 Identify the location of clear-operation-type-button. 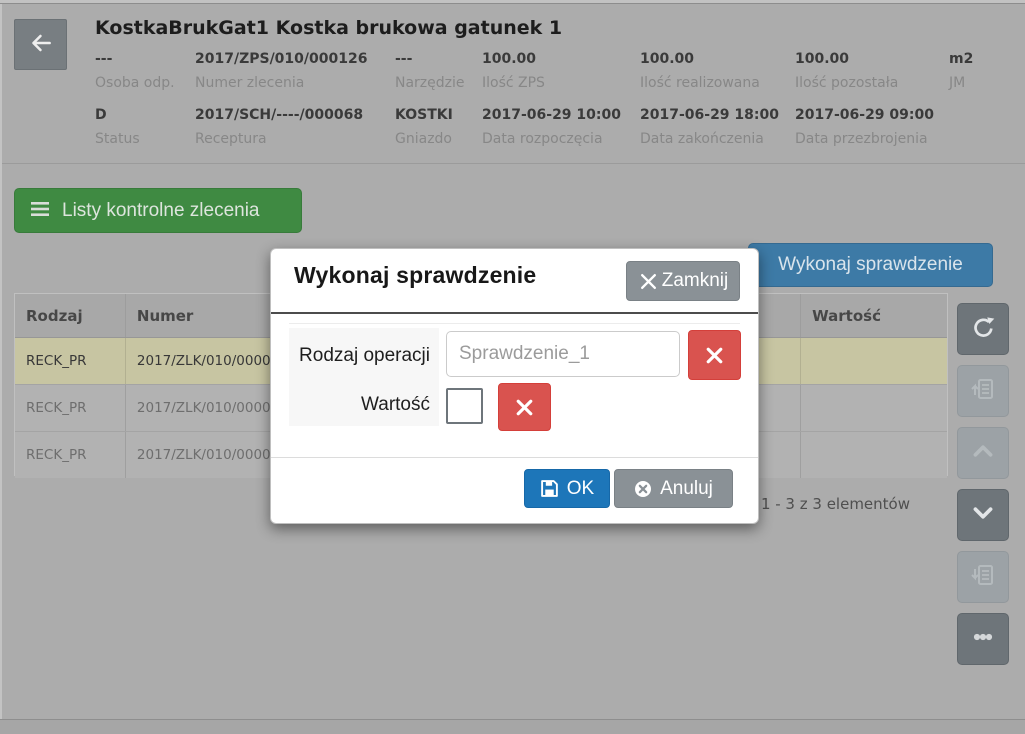
(714, 355).